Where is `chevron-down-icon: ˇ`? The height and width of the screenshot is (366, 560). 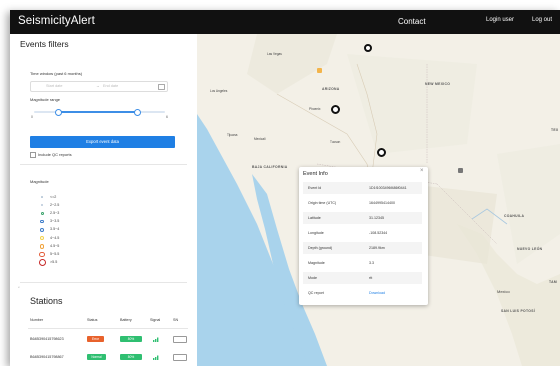 chevron-down-icon: ˇ is located at coordinates (19, 290).